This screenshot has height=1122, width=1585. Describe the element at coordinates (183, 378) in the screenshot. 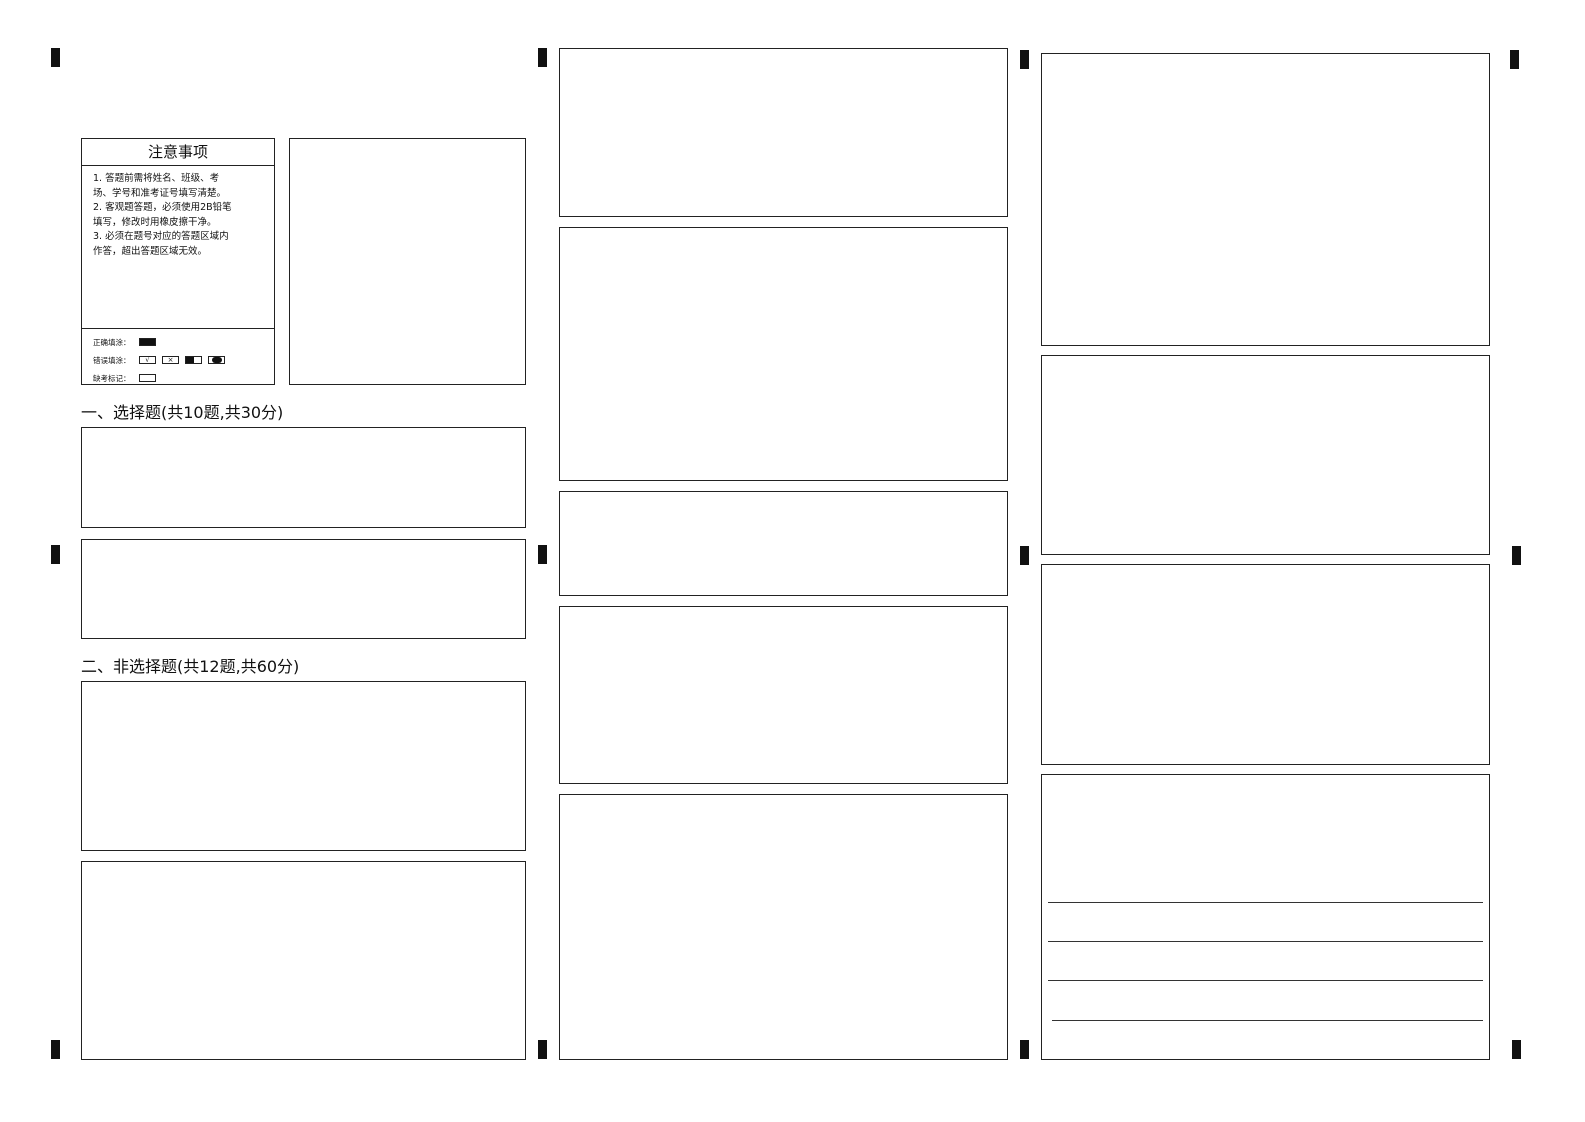

I see `absent-row: 缺考标记：` at that location.